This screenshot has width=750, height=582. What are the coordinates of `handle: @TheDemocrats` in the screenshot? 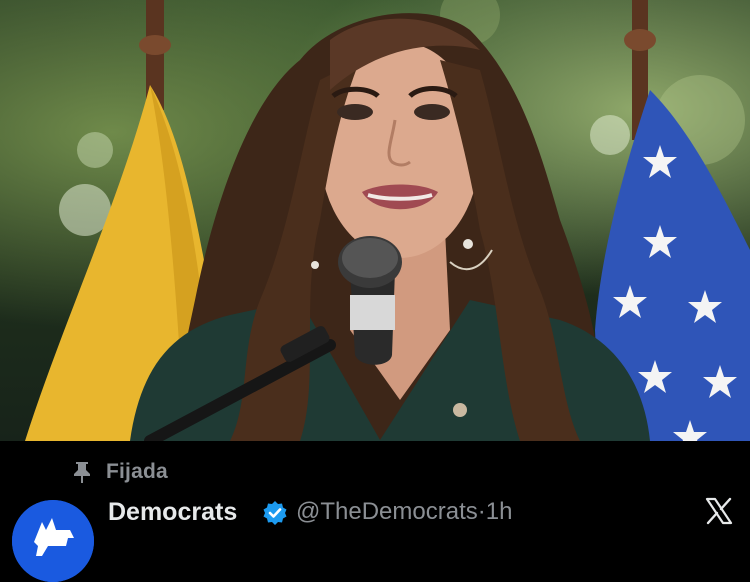 It's located at (387, 511).